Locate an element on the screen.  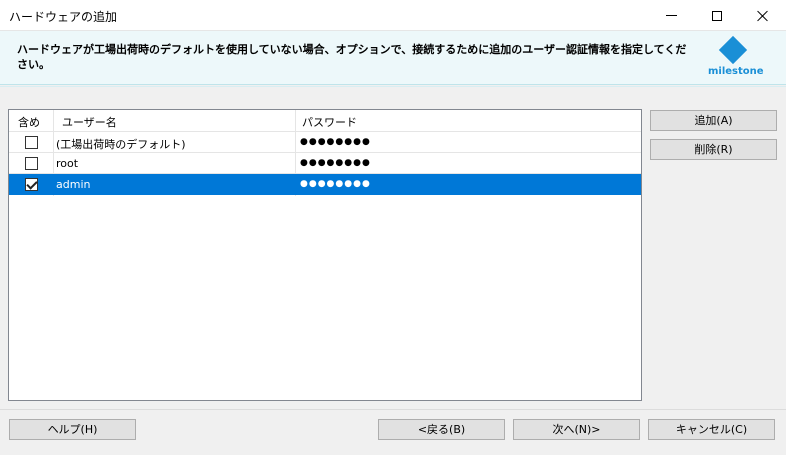
maximize-button is located at coordinates (717, 15).